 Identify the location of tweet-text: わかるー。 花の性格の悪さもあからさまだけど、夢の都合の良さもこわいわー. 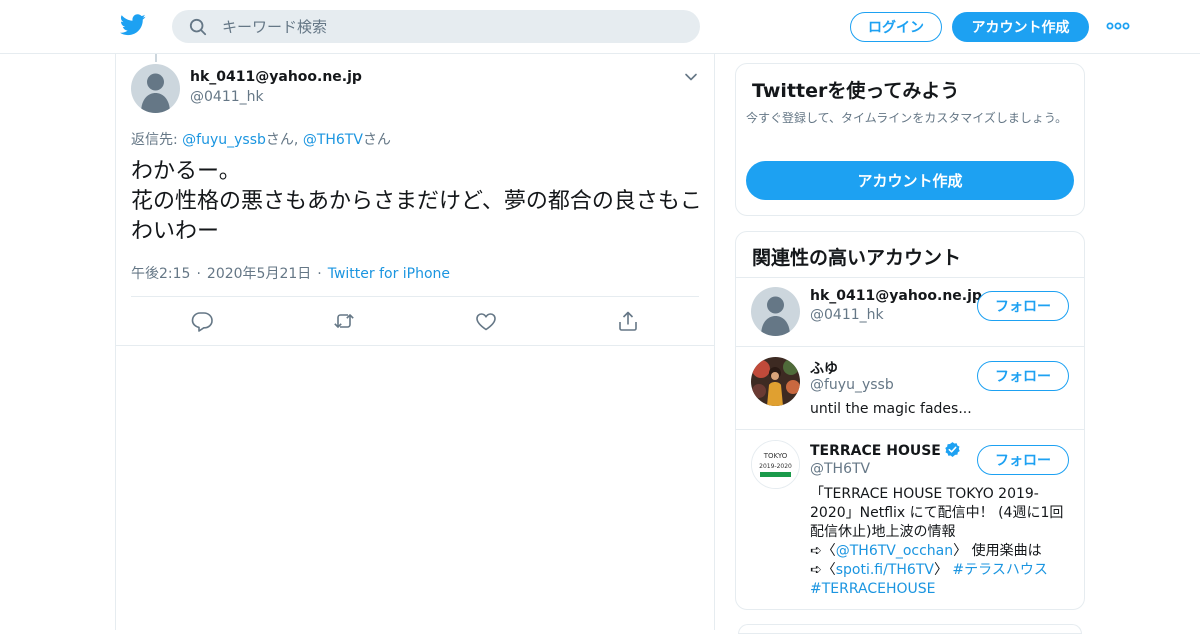
(416, 201).